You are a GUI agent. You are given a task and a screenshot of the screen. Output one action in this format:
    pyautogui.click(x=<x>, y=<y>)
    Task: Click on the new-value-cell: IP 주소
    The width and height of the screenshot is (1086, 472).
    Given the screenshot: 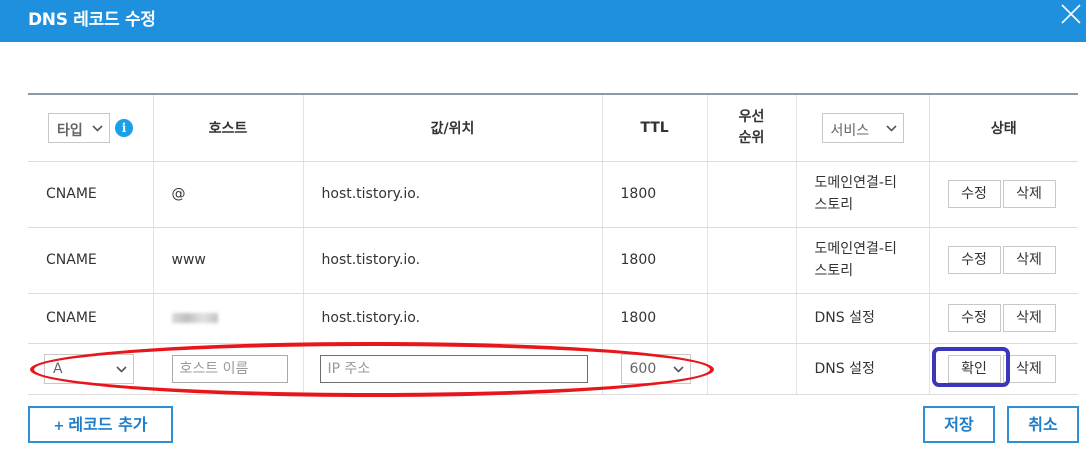 What is the action you would take?
    pyautogui.click(x=452, y=369)
    